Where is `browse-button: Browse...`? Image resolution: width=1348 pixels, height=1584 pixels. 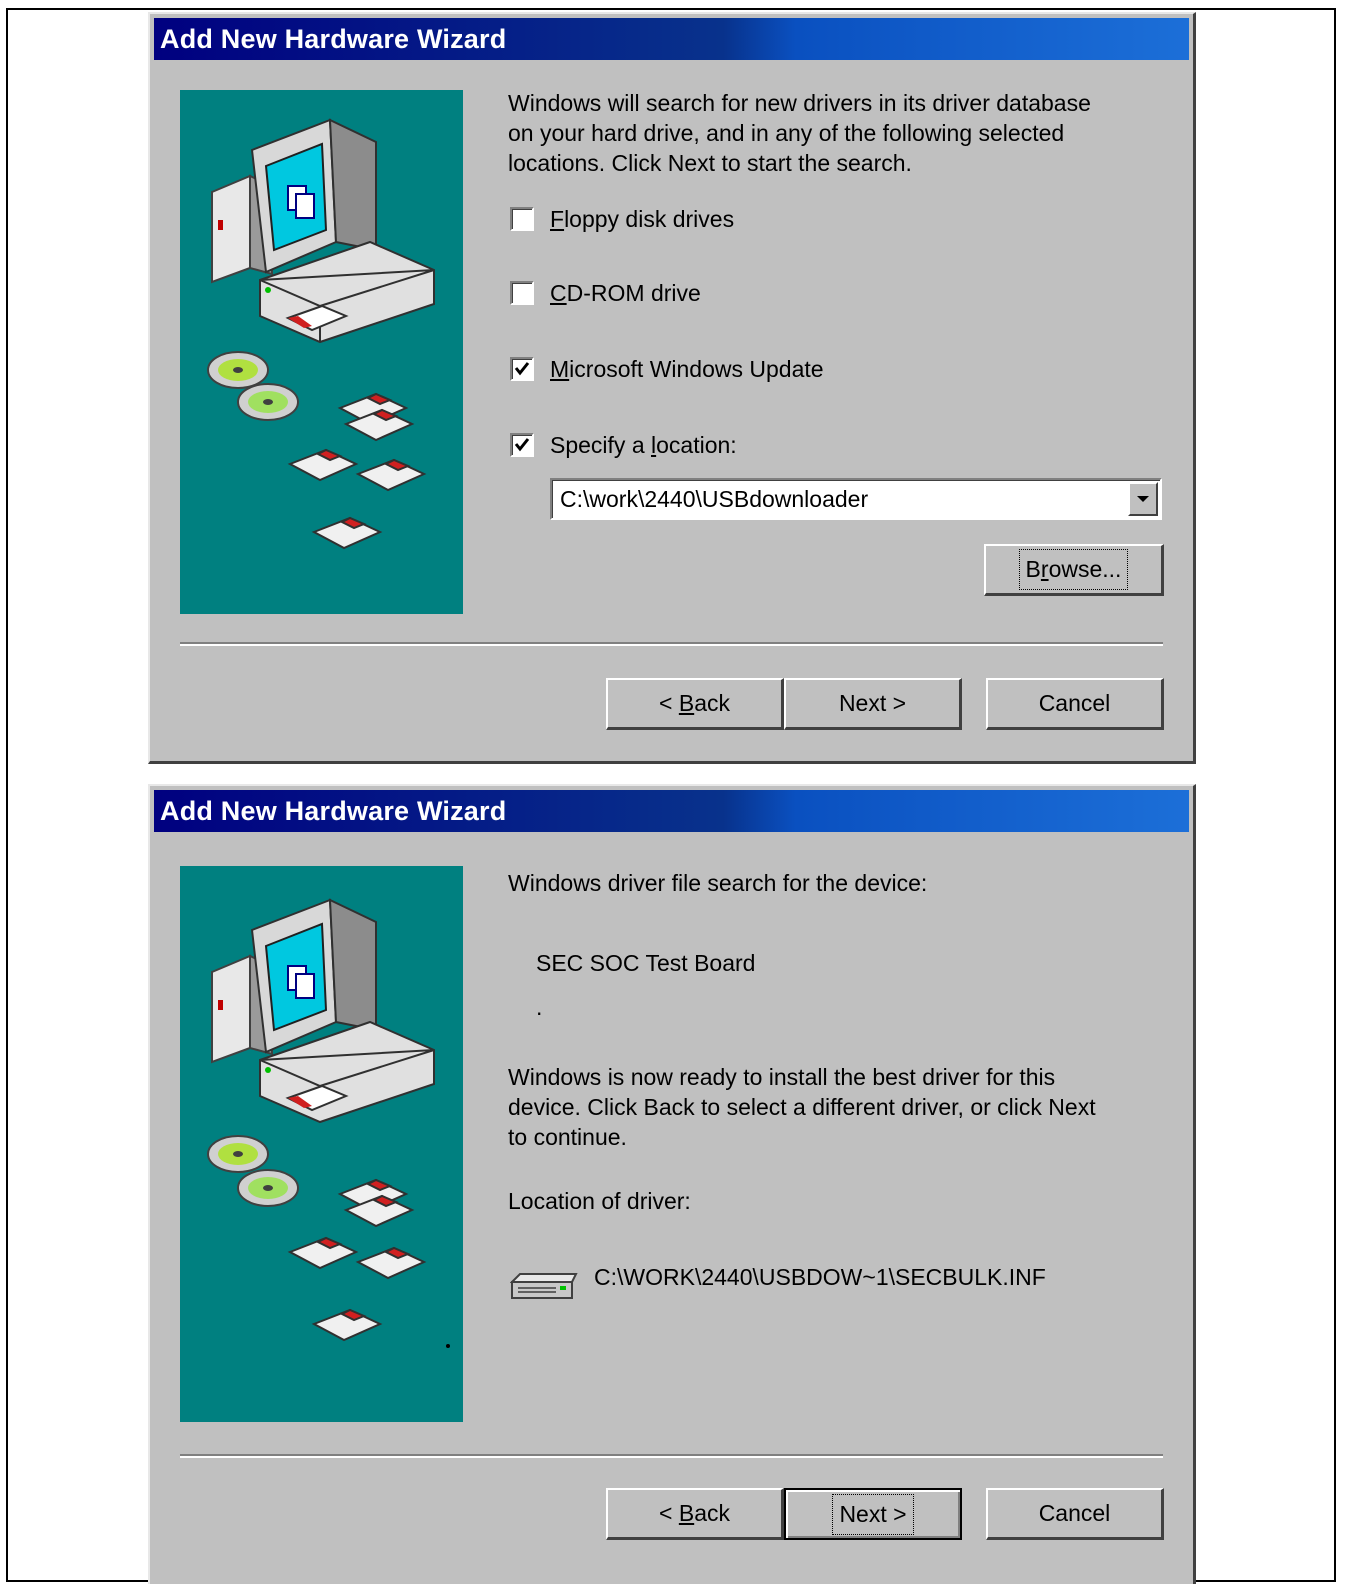 browse-button: Browse... is located at coordinates (1074, 570).